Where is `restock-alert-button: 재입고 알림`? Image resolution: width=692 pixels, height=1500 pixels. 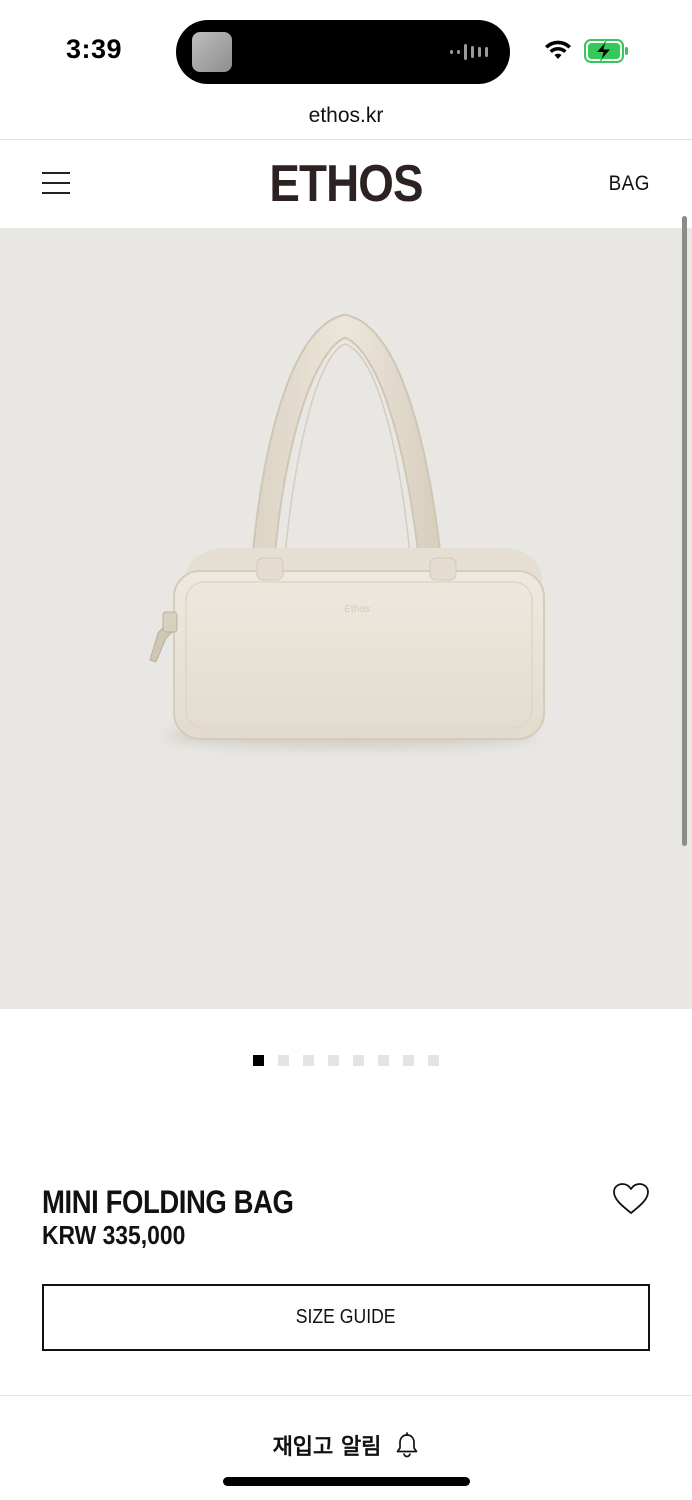 restock-alert-button: 재입고 알림 is located at coordinates (346, 1445).